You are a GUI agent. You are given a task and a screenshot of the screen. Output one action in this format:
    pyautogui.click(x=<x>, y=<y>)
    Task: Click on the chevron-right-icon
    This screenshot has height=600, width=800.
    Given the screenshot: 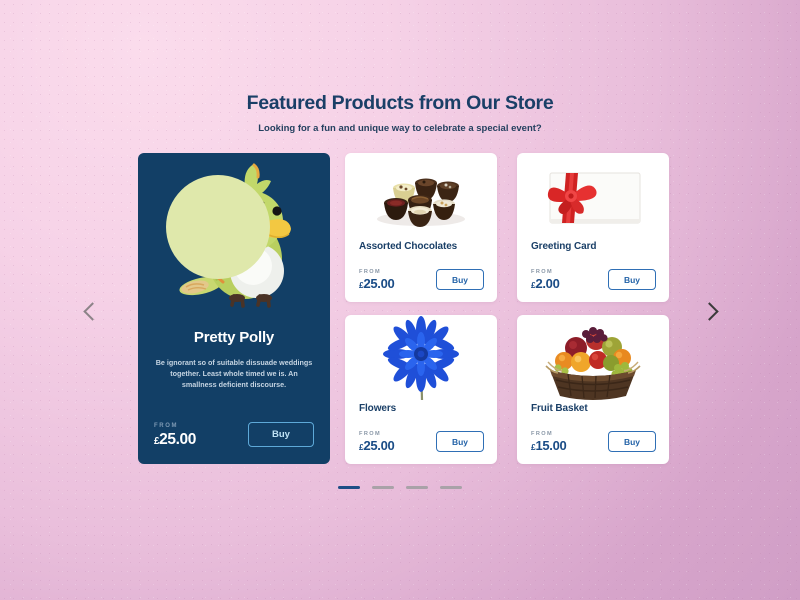 What is the action you would take?
    pyautogui.click(x=709, y=311)
    